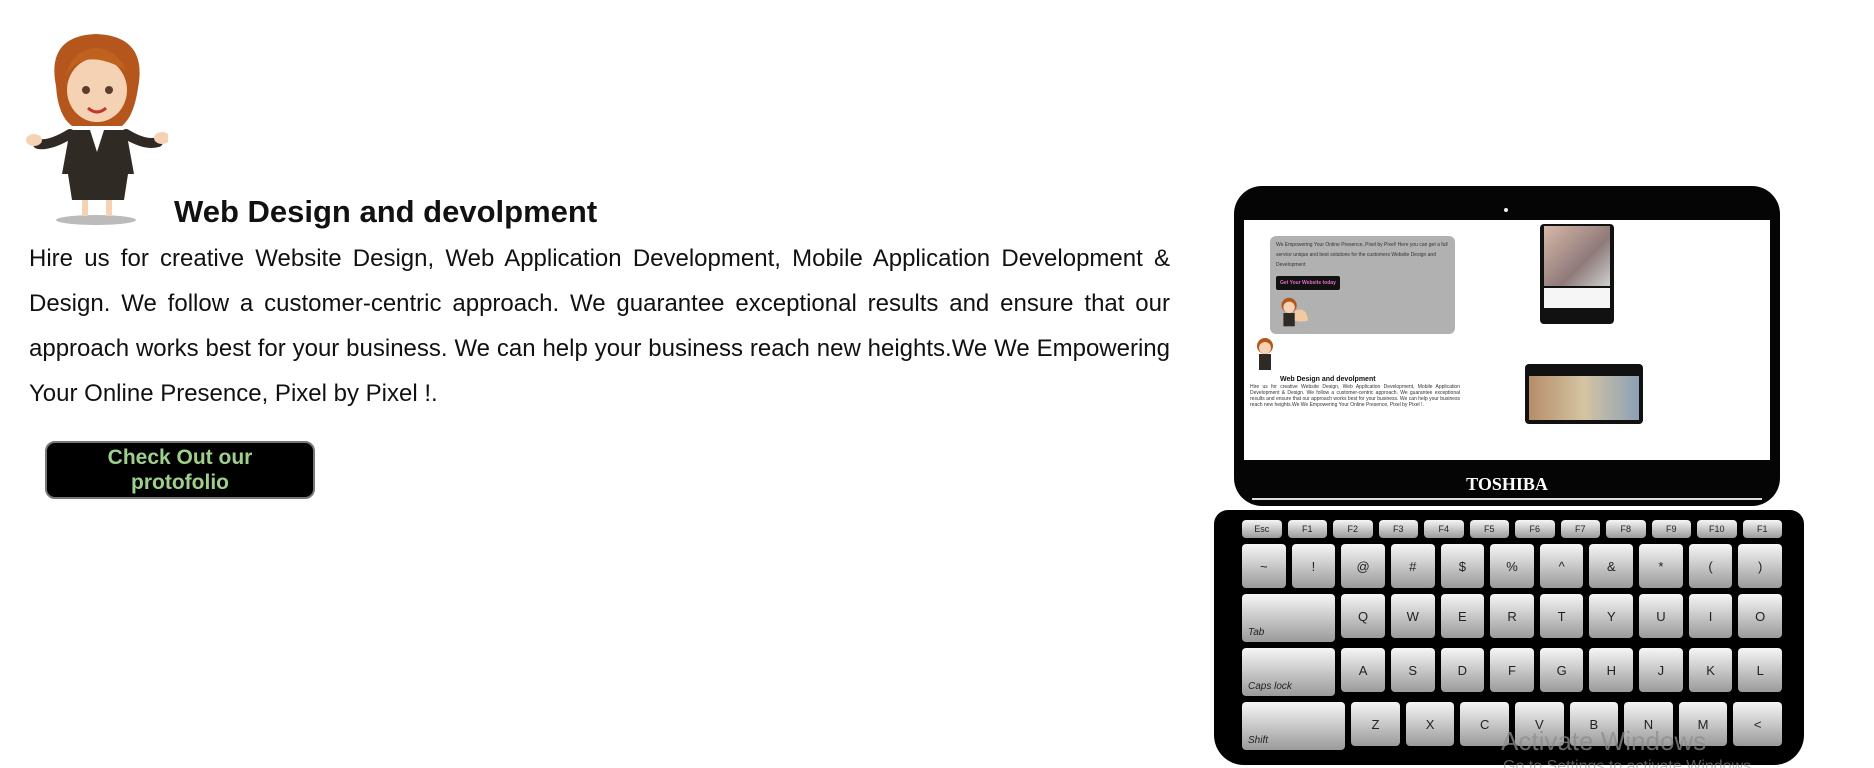 The width and height of the screenshot is (1874, 768). What do you see at coordinates (1363, 566) in the screenshot?
I see `key: @` at bounding box center [1363, 566].